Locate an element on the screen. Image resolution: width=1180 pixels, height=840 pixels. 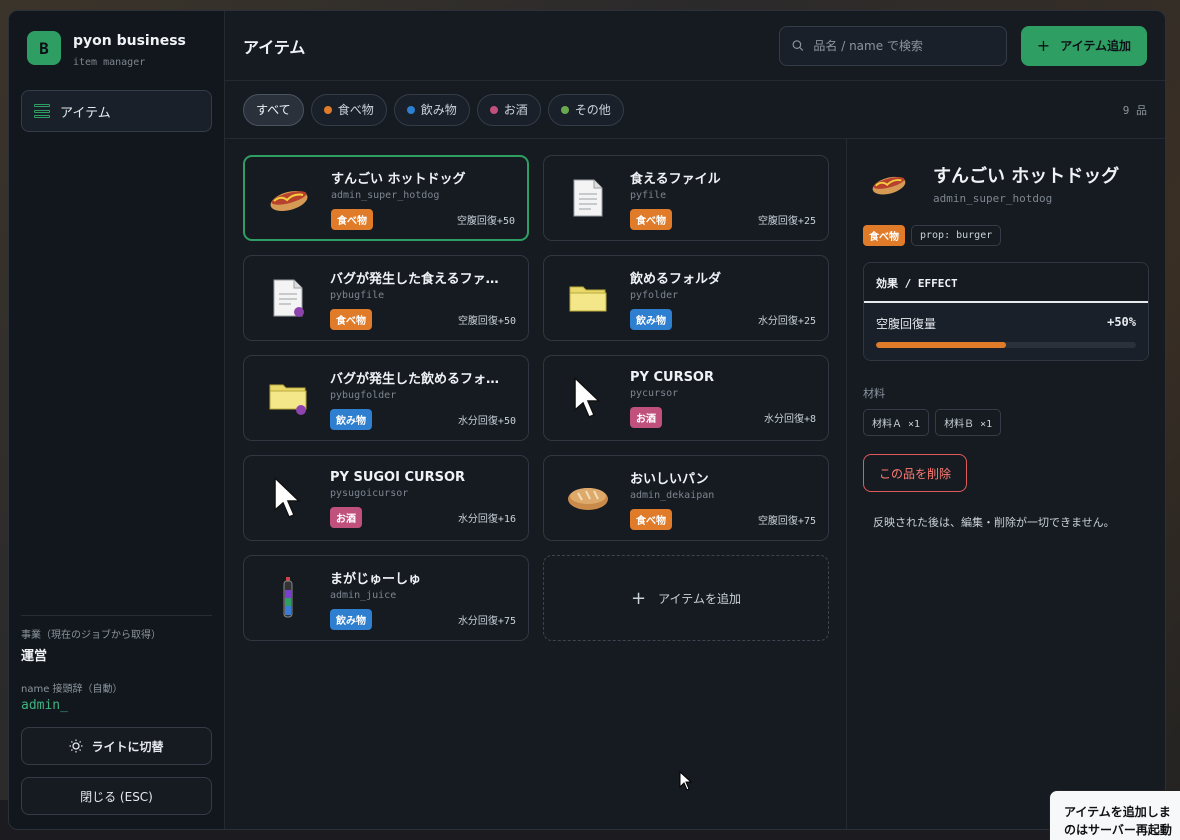
filter-label: その他 is located at coordinates (592, 110).